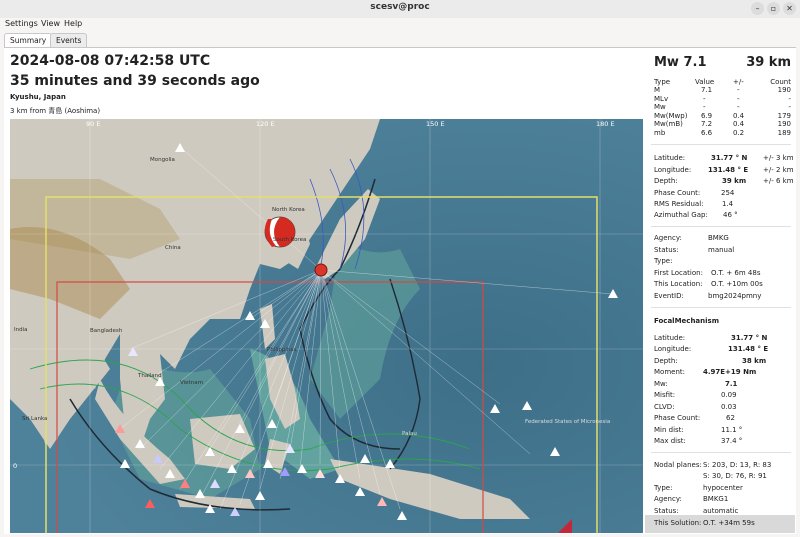  What do you see at coordinates (162, 160) in the screenshot?
I see `place-label: Mongolia` at bounding box center [162, 160].